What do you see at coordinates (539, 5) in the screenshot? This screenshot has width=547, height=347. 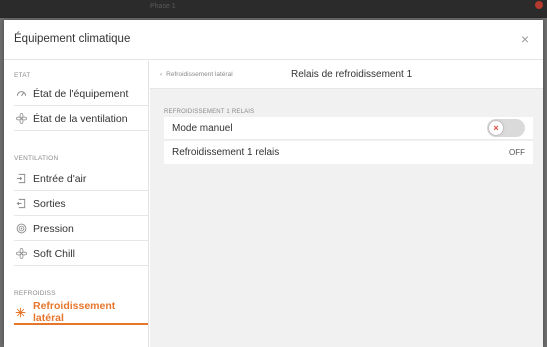 I see `notification-dot` at bounding box center [539, 5].